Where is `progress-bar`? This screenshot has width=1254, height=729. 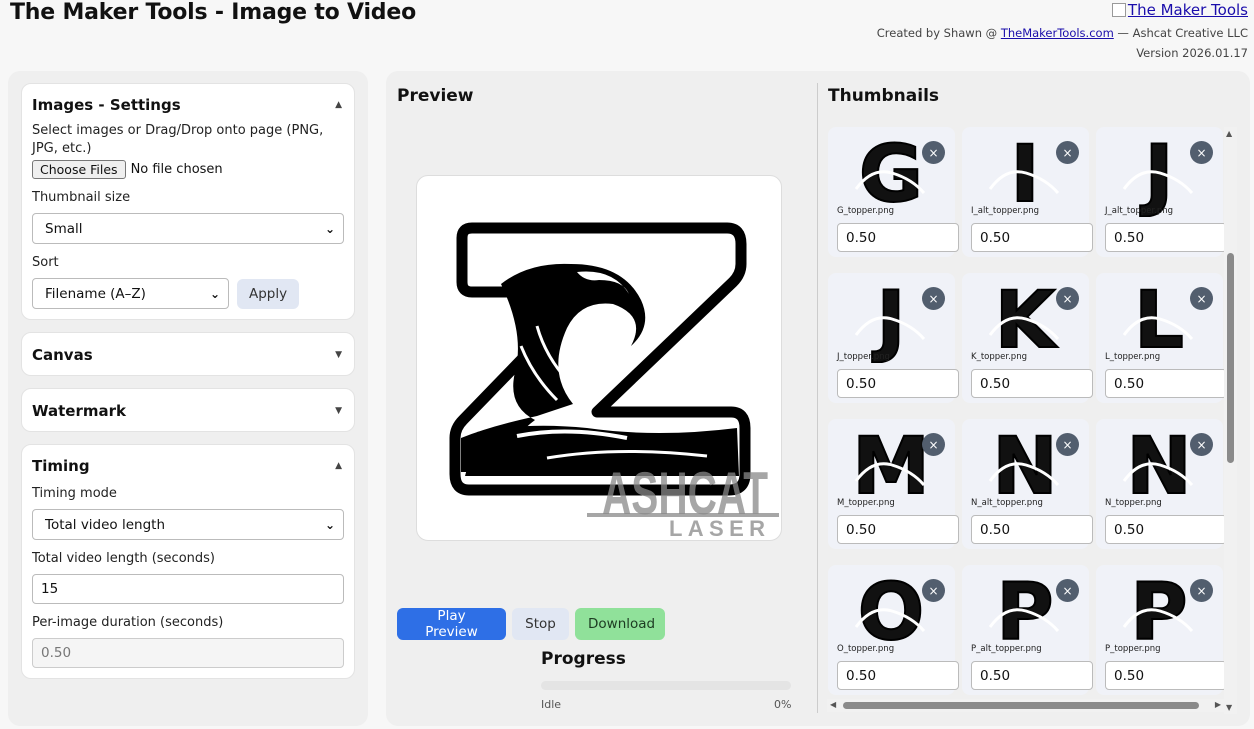
progress-bar is located at coordinates (666, 685).